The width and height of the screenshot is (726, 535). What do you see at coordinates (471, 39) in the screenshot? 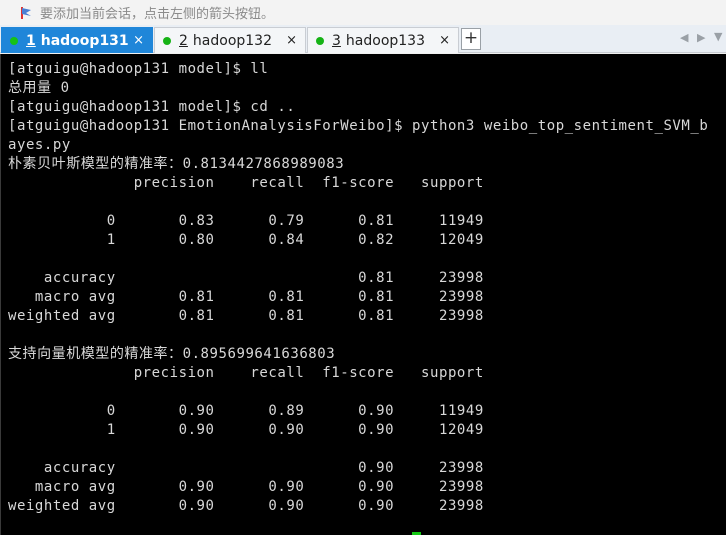
I see `add-tab-button: +` at bounding box center [471, 39].